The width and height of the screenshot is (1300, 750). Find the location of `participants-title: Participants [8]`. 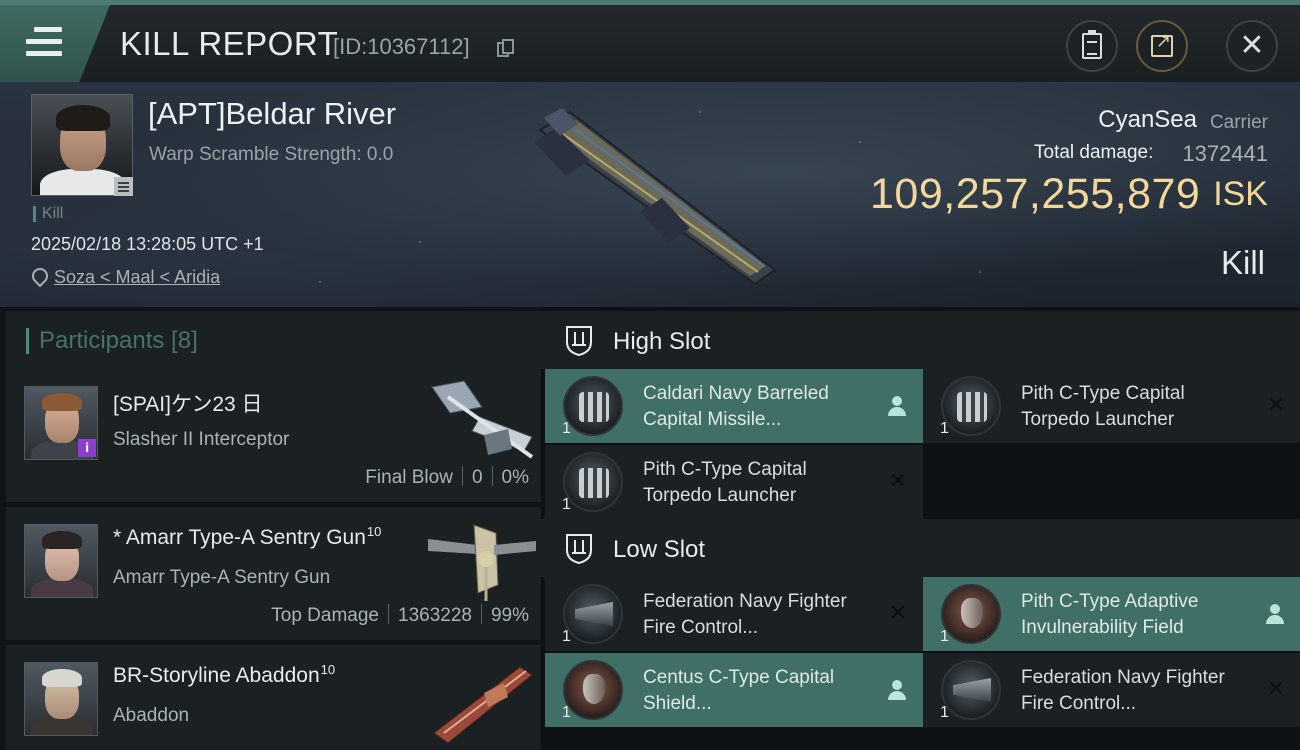

participants-title: Participants [8] is located at coordinates (112, 341).